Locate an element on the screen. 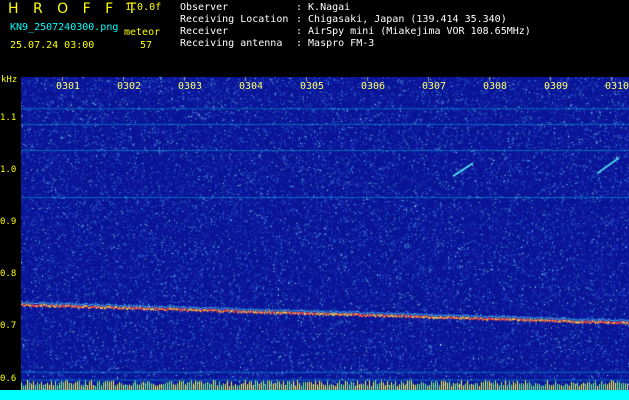 Image resolution: width=629 pixels, height=400 pixels. x-tick-0305: 0305 is located at coordinates (312, 86).